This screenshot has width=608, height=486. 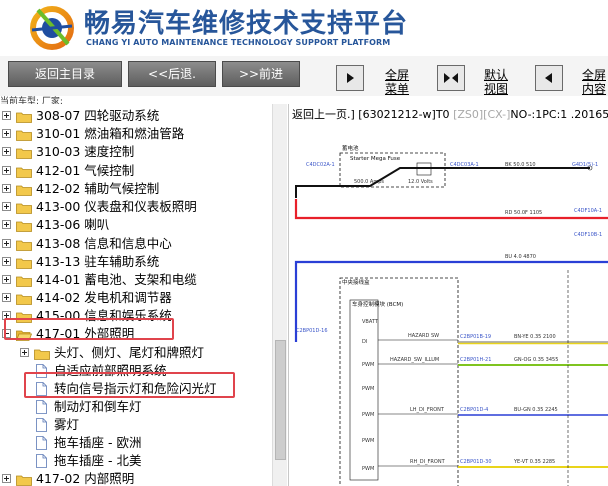 What do you see at coordinates (535, 337) in the screenshot?
I see `wire-w4: BN-YE 0.35 2100` at bounding box center [535, 337].